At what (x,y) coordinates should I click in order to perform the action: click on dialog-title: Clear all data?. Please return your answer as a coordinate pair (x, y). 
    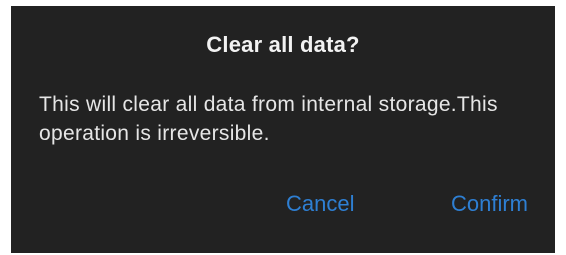
    Looking at the image, I should click on (283, 44).